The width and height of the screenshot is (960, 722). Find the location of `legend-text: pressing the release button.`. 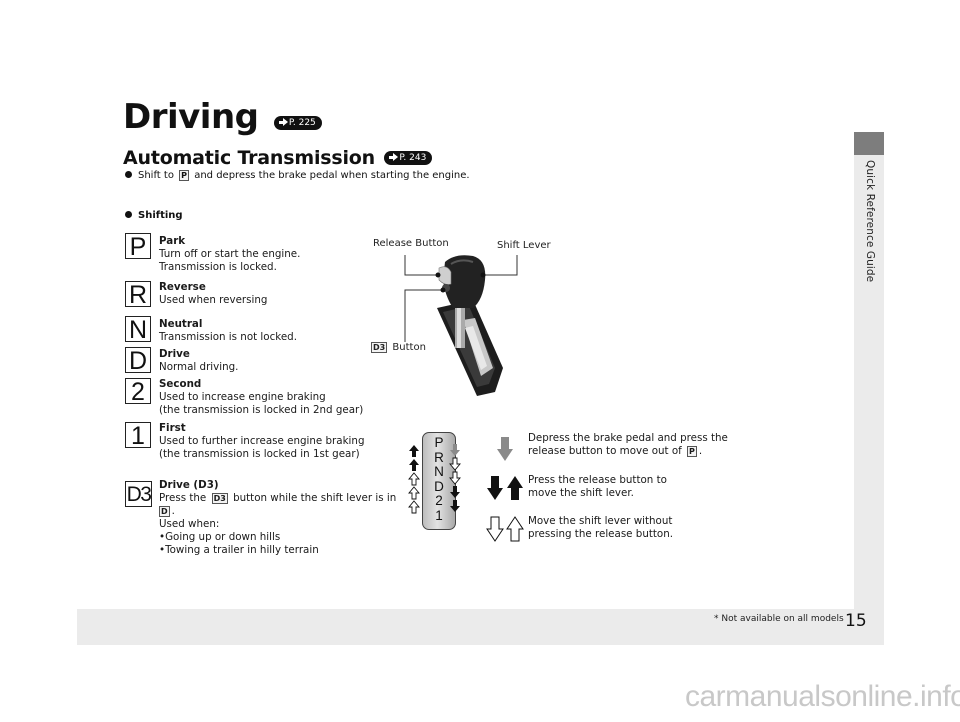

legend-text: pressing the release button. is located at coordinates (601, 534).